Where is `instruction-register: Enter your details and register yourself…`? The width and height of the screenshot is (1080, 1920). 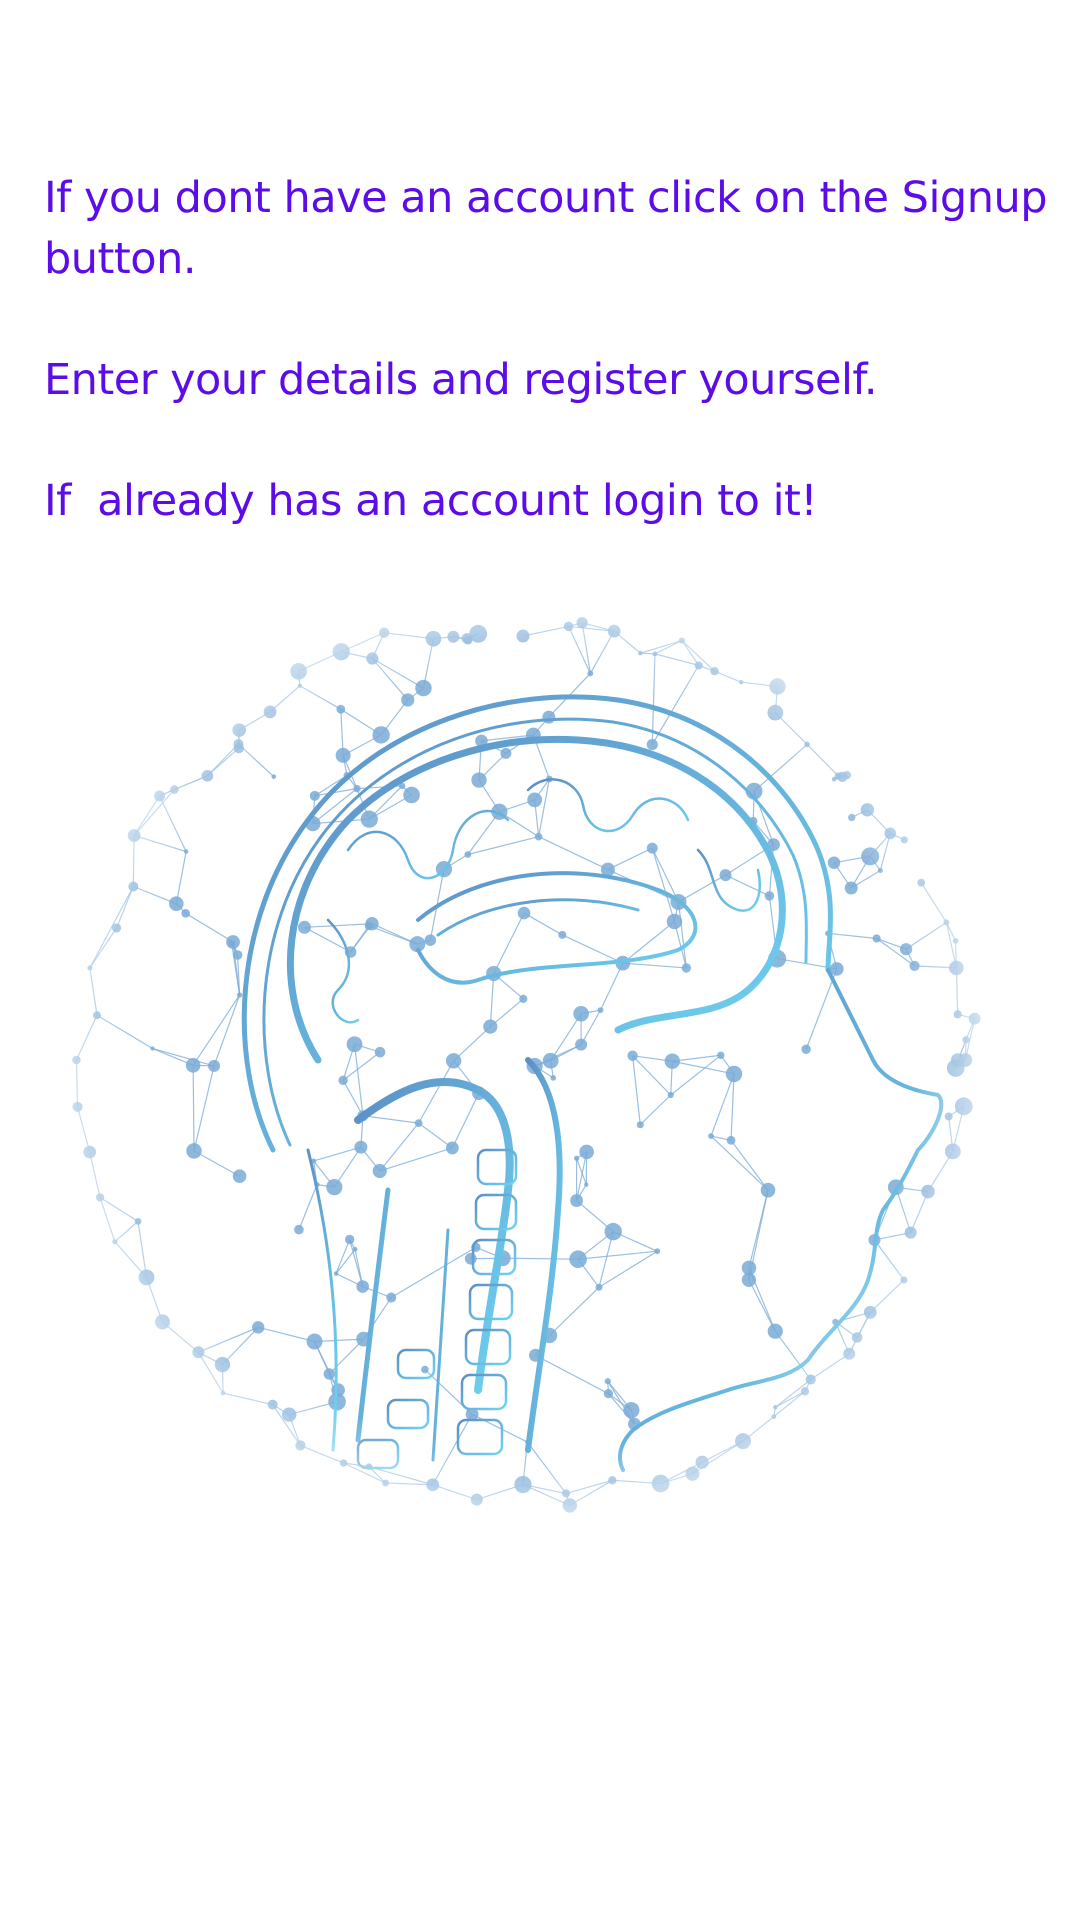
instruction-register: Enter your details and register yourself… is located at coordinates (461, 380).